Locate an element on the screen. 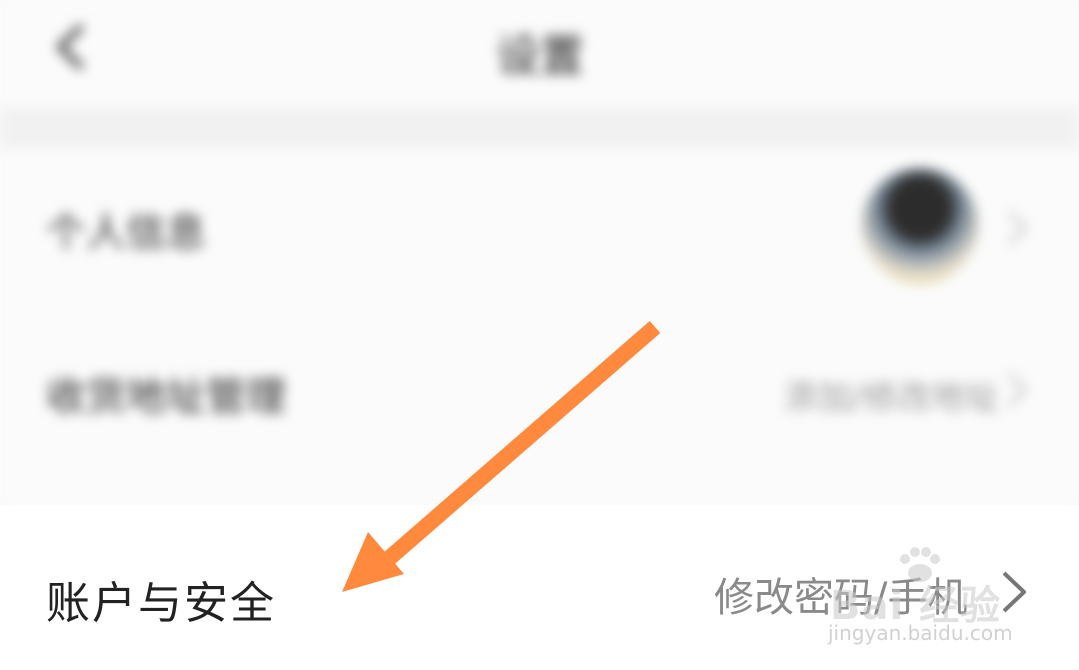 The width and height of the screenshot is (1079, 670). address-label: 收货地址管理 is located at coordinates (166, 397).